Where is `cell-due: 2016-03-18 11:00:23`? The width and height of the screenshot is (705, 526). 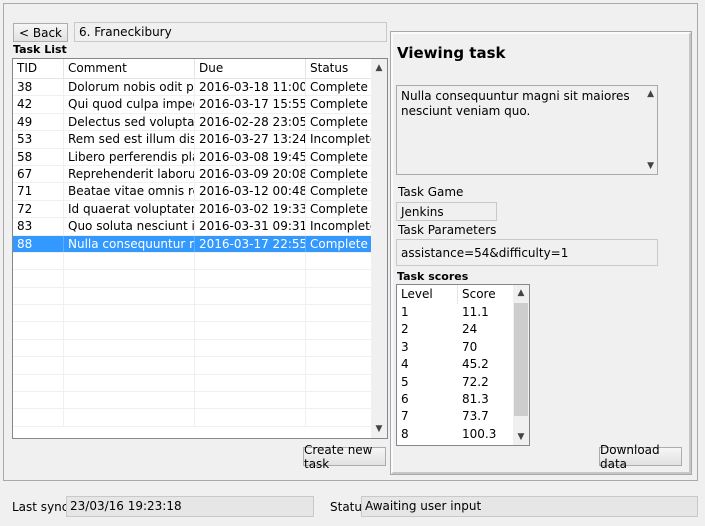
cell-due: 2016-03-18 11:00:23 is located at coordinates (250, 87).